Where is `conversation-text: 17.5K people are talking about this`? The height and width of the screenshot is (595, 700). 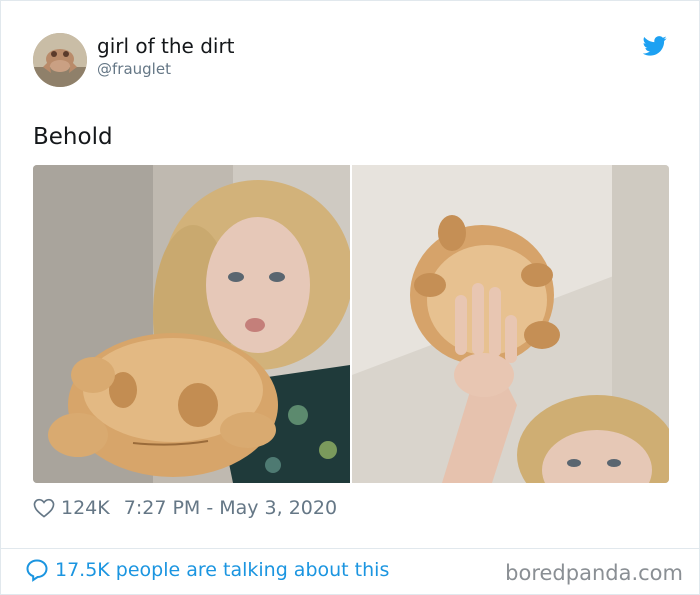
conversation-text: 17.5K people are talking about this is located at coordinates (222, 570).